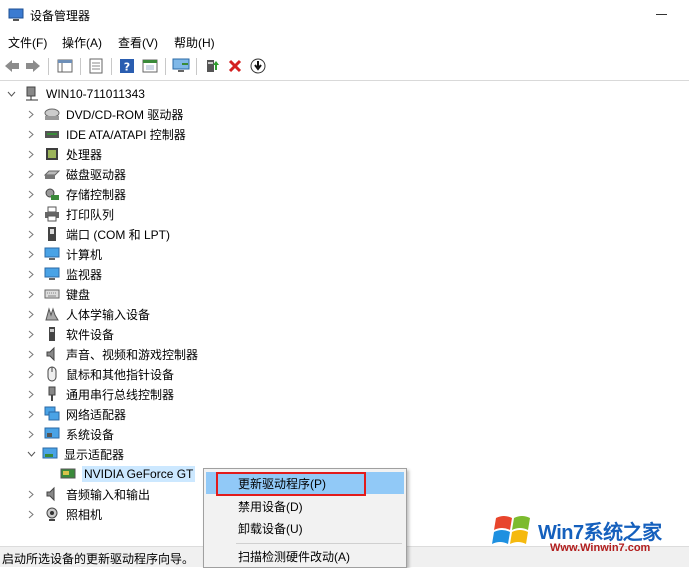 The height and width of the screenshot is (568, 689). I want to click on nvidia-label: NVIDIA GeForce GT, so click(139, 474).